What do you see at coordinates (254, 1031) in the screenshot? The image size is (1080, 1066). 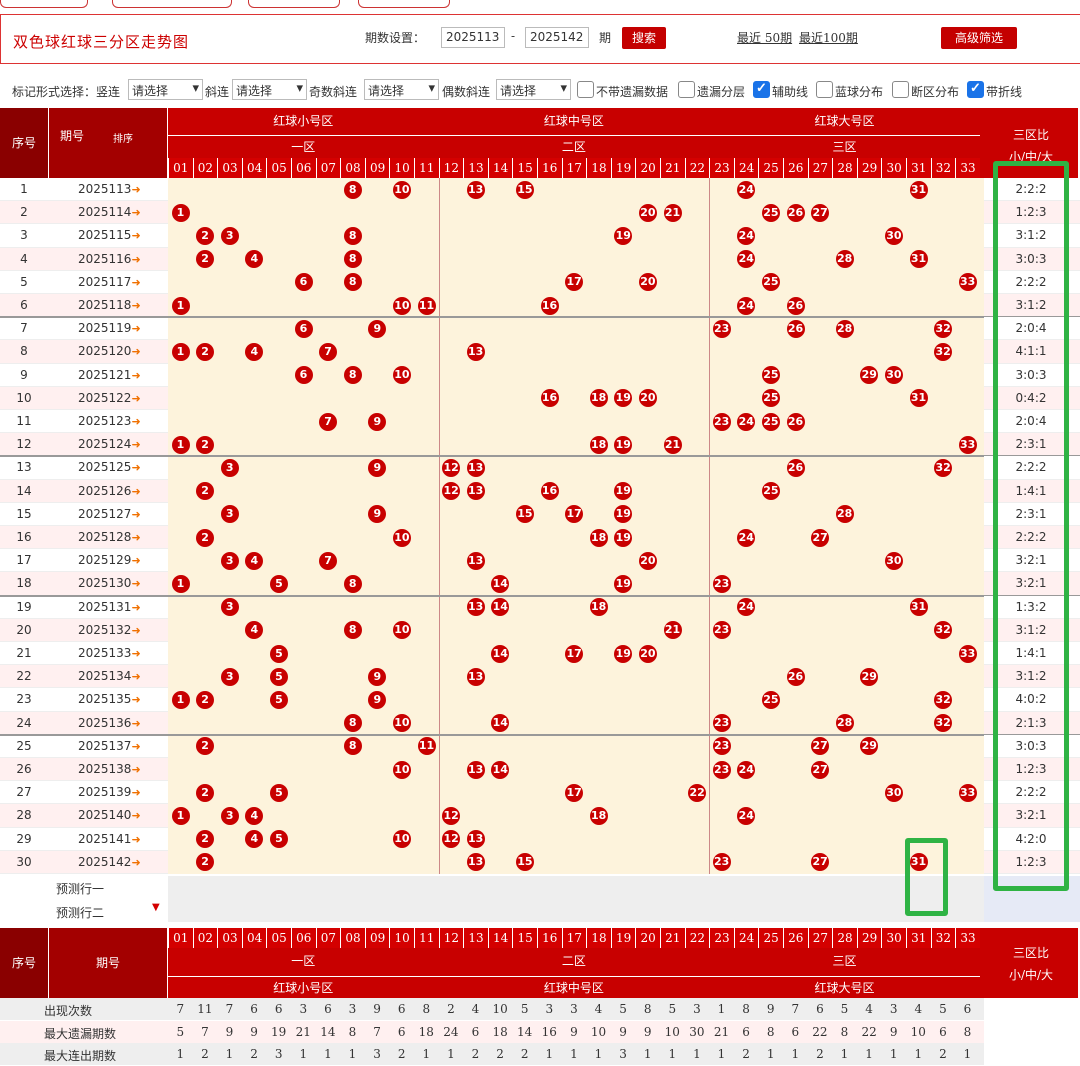 I see `stats-value: 9` at bounding box center [254, 1031].